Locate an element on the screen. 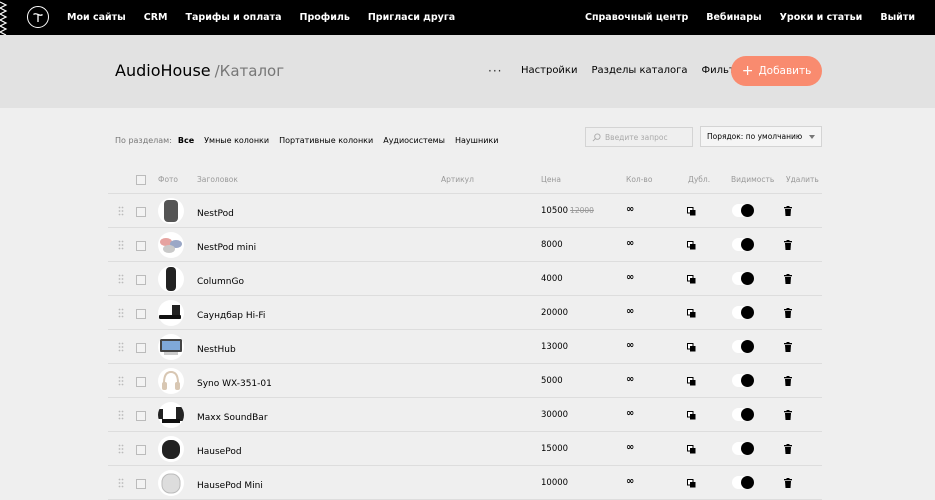 This screenshot has height=500, width=935. product-name: NestHub is located at coordinates (216, 350).